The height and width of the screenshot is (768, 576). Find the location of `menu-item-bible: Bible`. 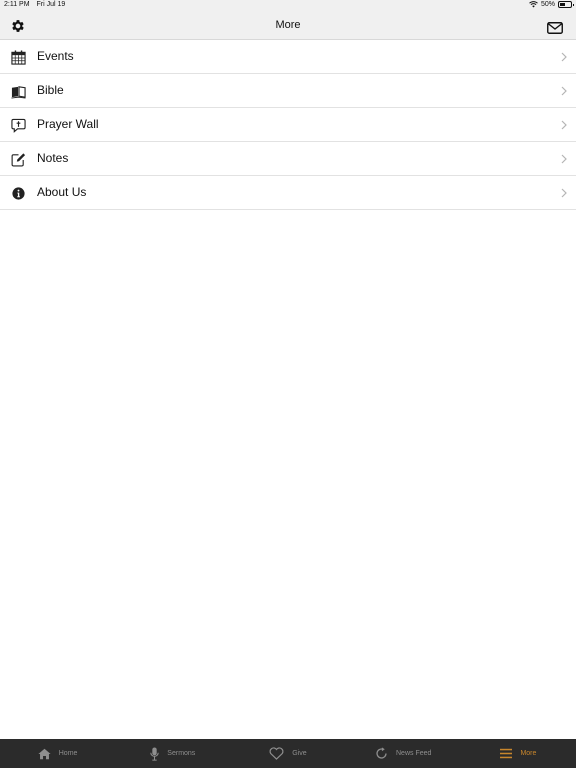

menu-item-bible: Bible is located at coordinates (288, 91).